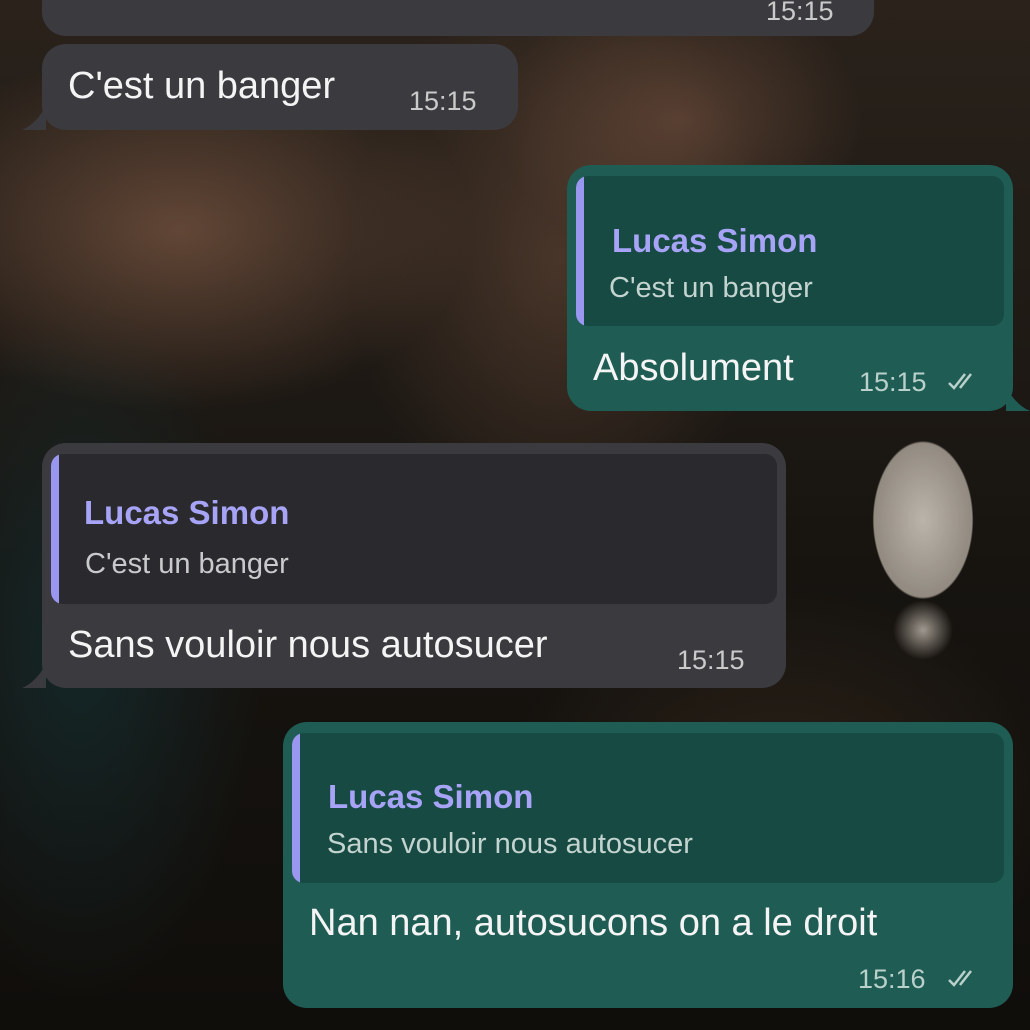 The image size is (1030, 1030). What do you see at coordinates (923, 560) in the screenshot?
I see `wallpaper-baluster` at bounding box center [923, 560].